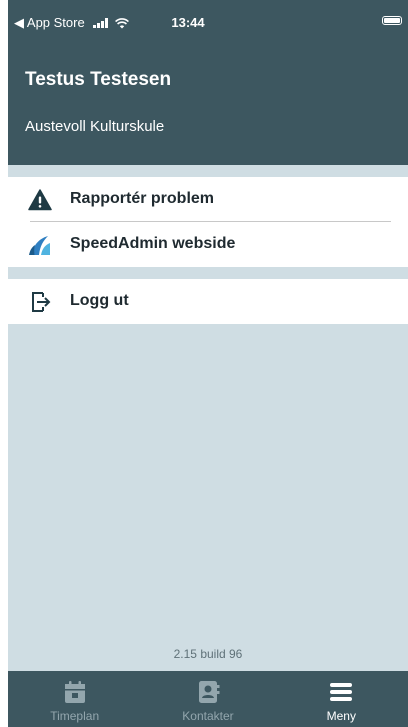 Image resolution: width=408 pixels, height=727 pixels. I want to click on status-bar: ◀ App Store 13:44, so click(208, 22).